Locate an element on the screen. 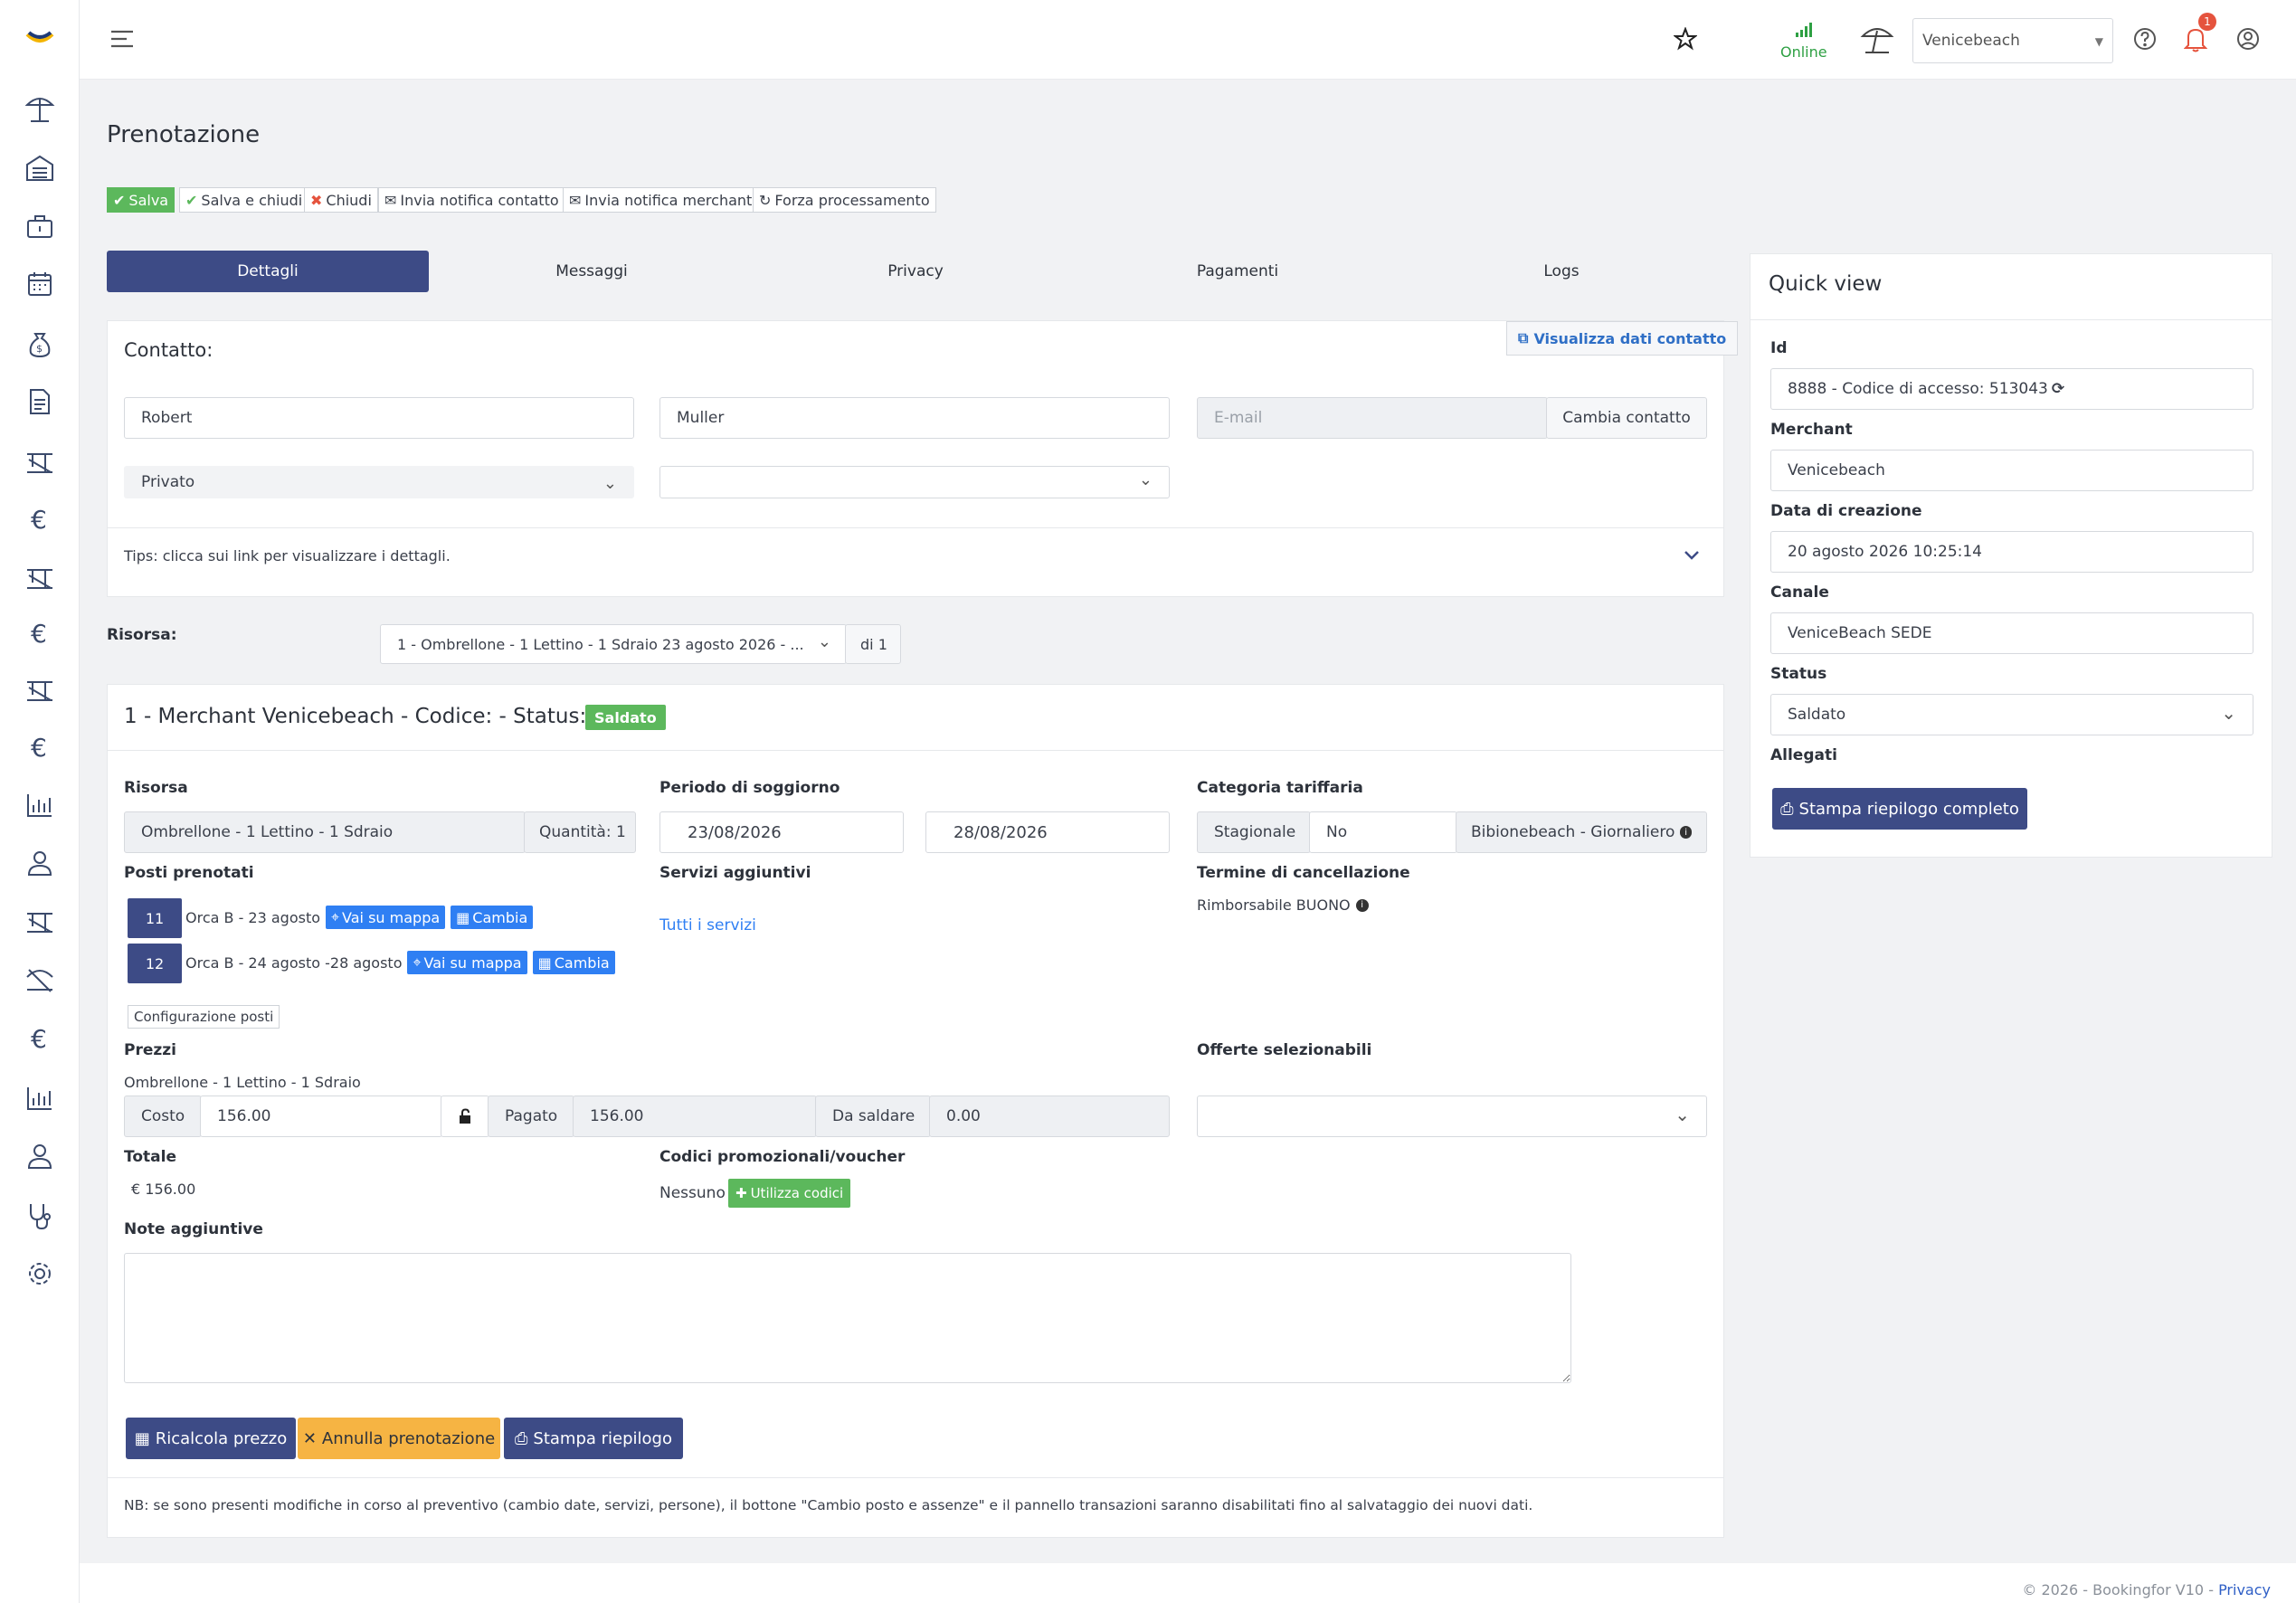  tab-logs: Logs is located at coordinates (1561, 271).